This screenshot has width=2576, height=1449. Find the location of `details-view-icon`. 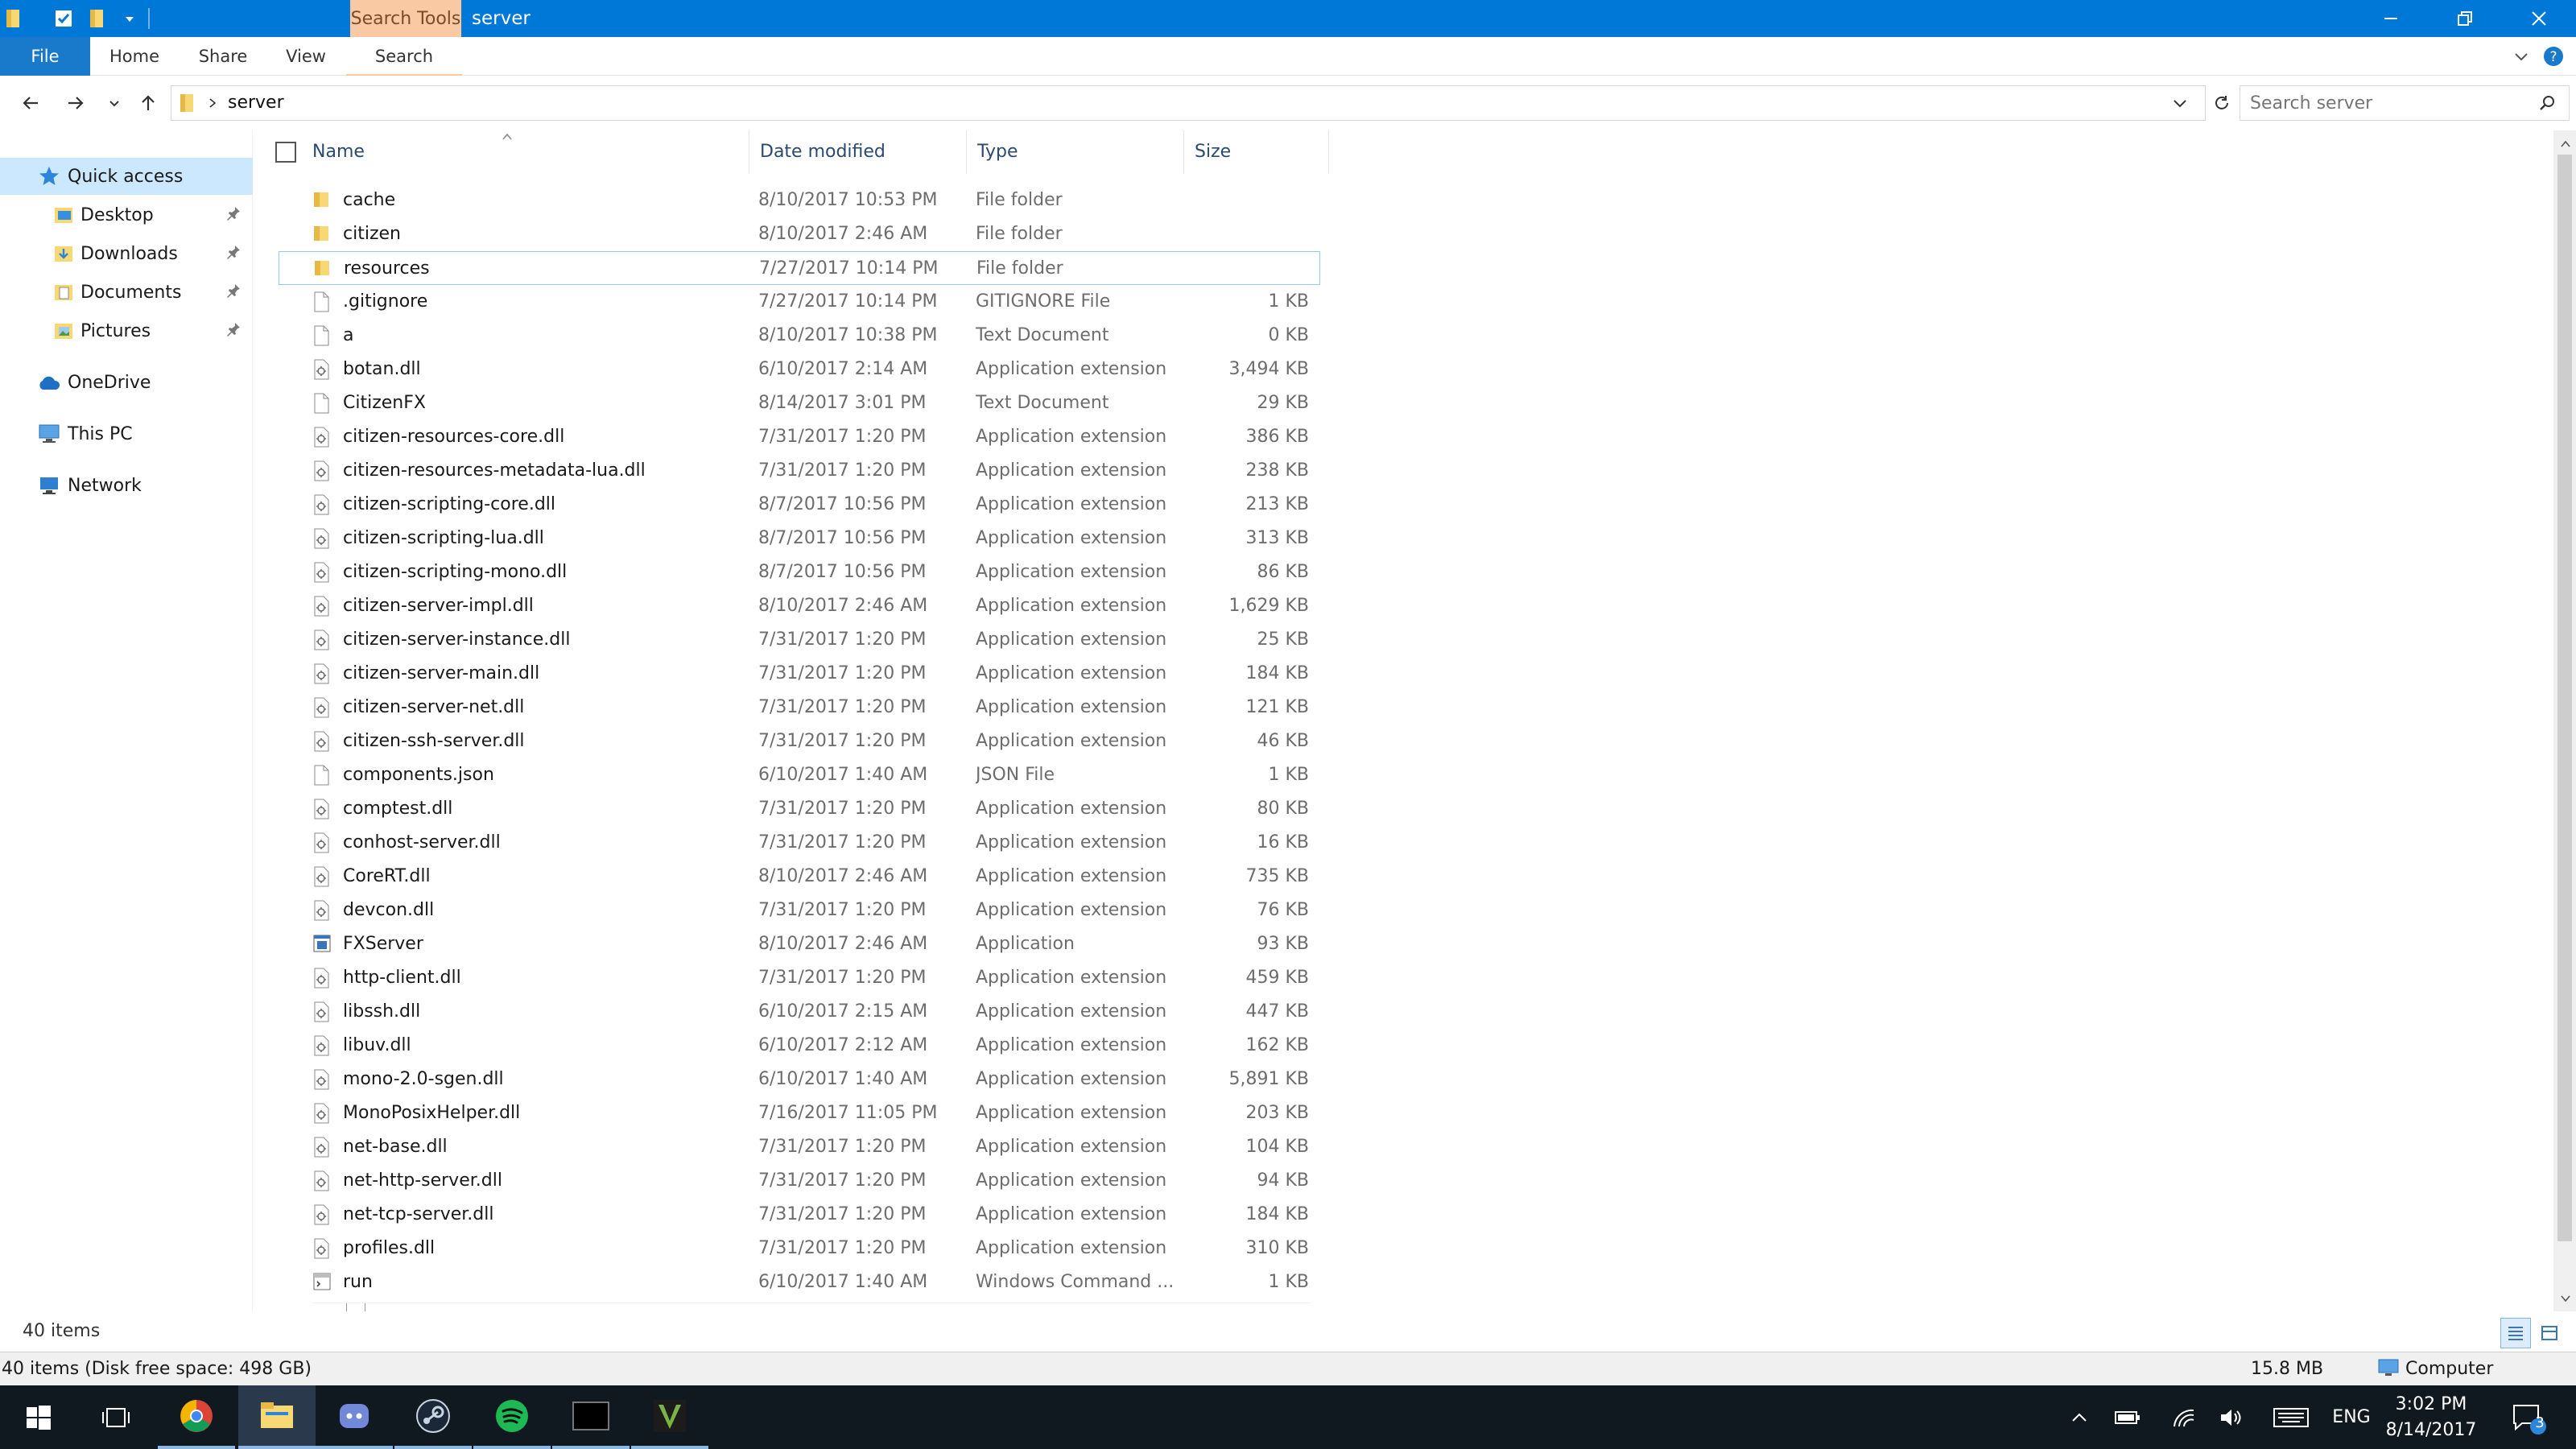

details-view-icon is located at coordinates (2515, 1333).